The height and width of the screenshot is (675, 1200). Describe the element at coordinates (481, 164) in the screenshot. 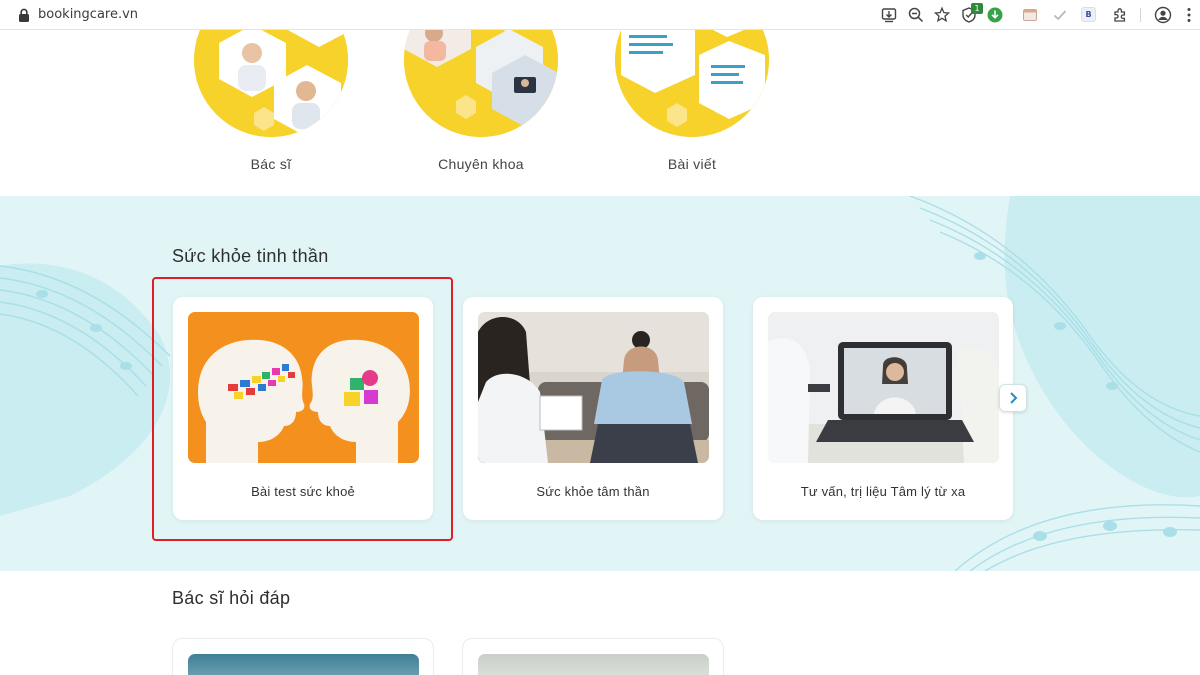

I see `category-label-specialties: Chuyên khoa` at that location.